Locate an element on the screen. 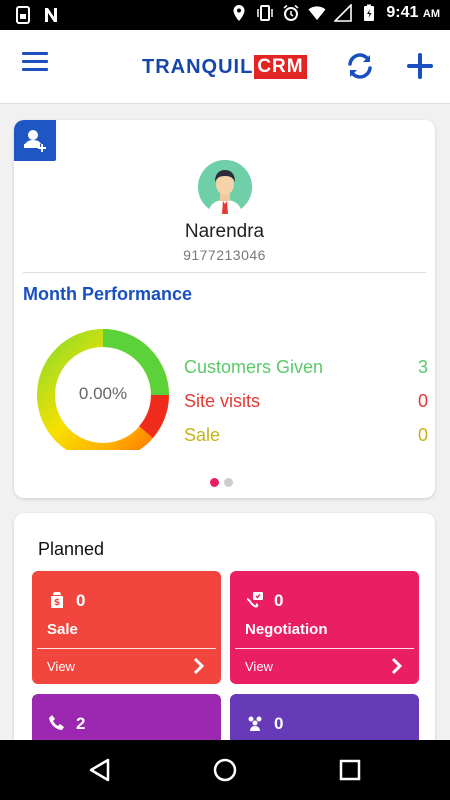 This screenshot has height=800, width=450. page-indicator is located at coordinates (221, 482).